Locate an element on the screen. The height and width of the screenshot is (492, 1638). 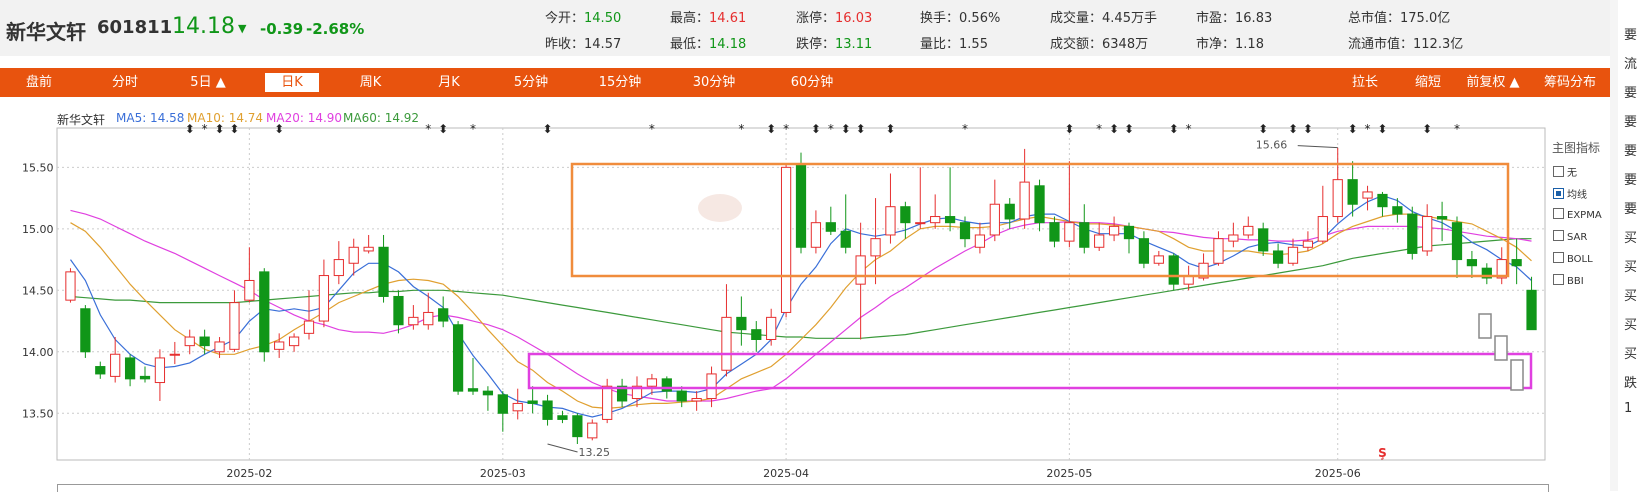
y-tick-label: 15.50 is located at coordinates (38, 167).